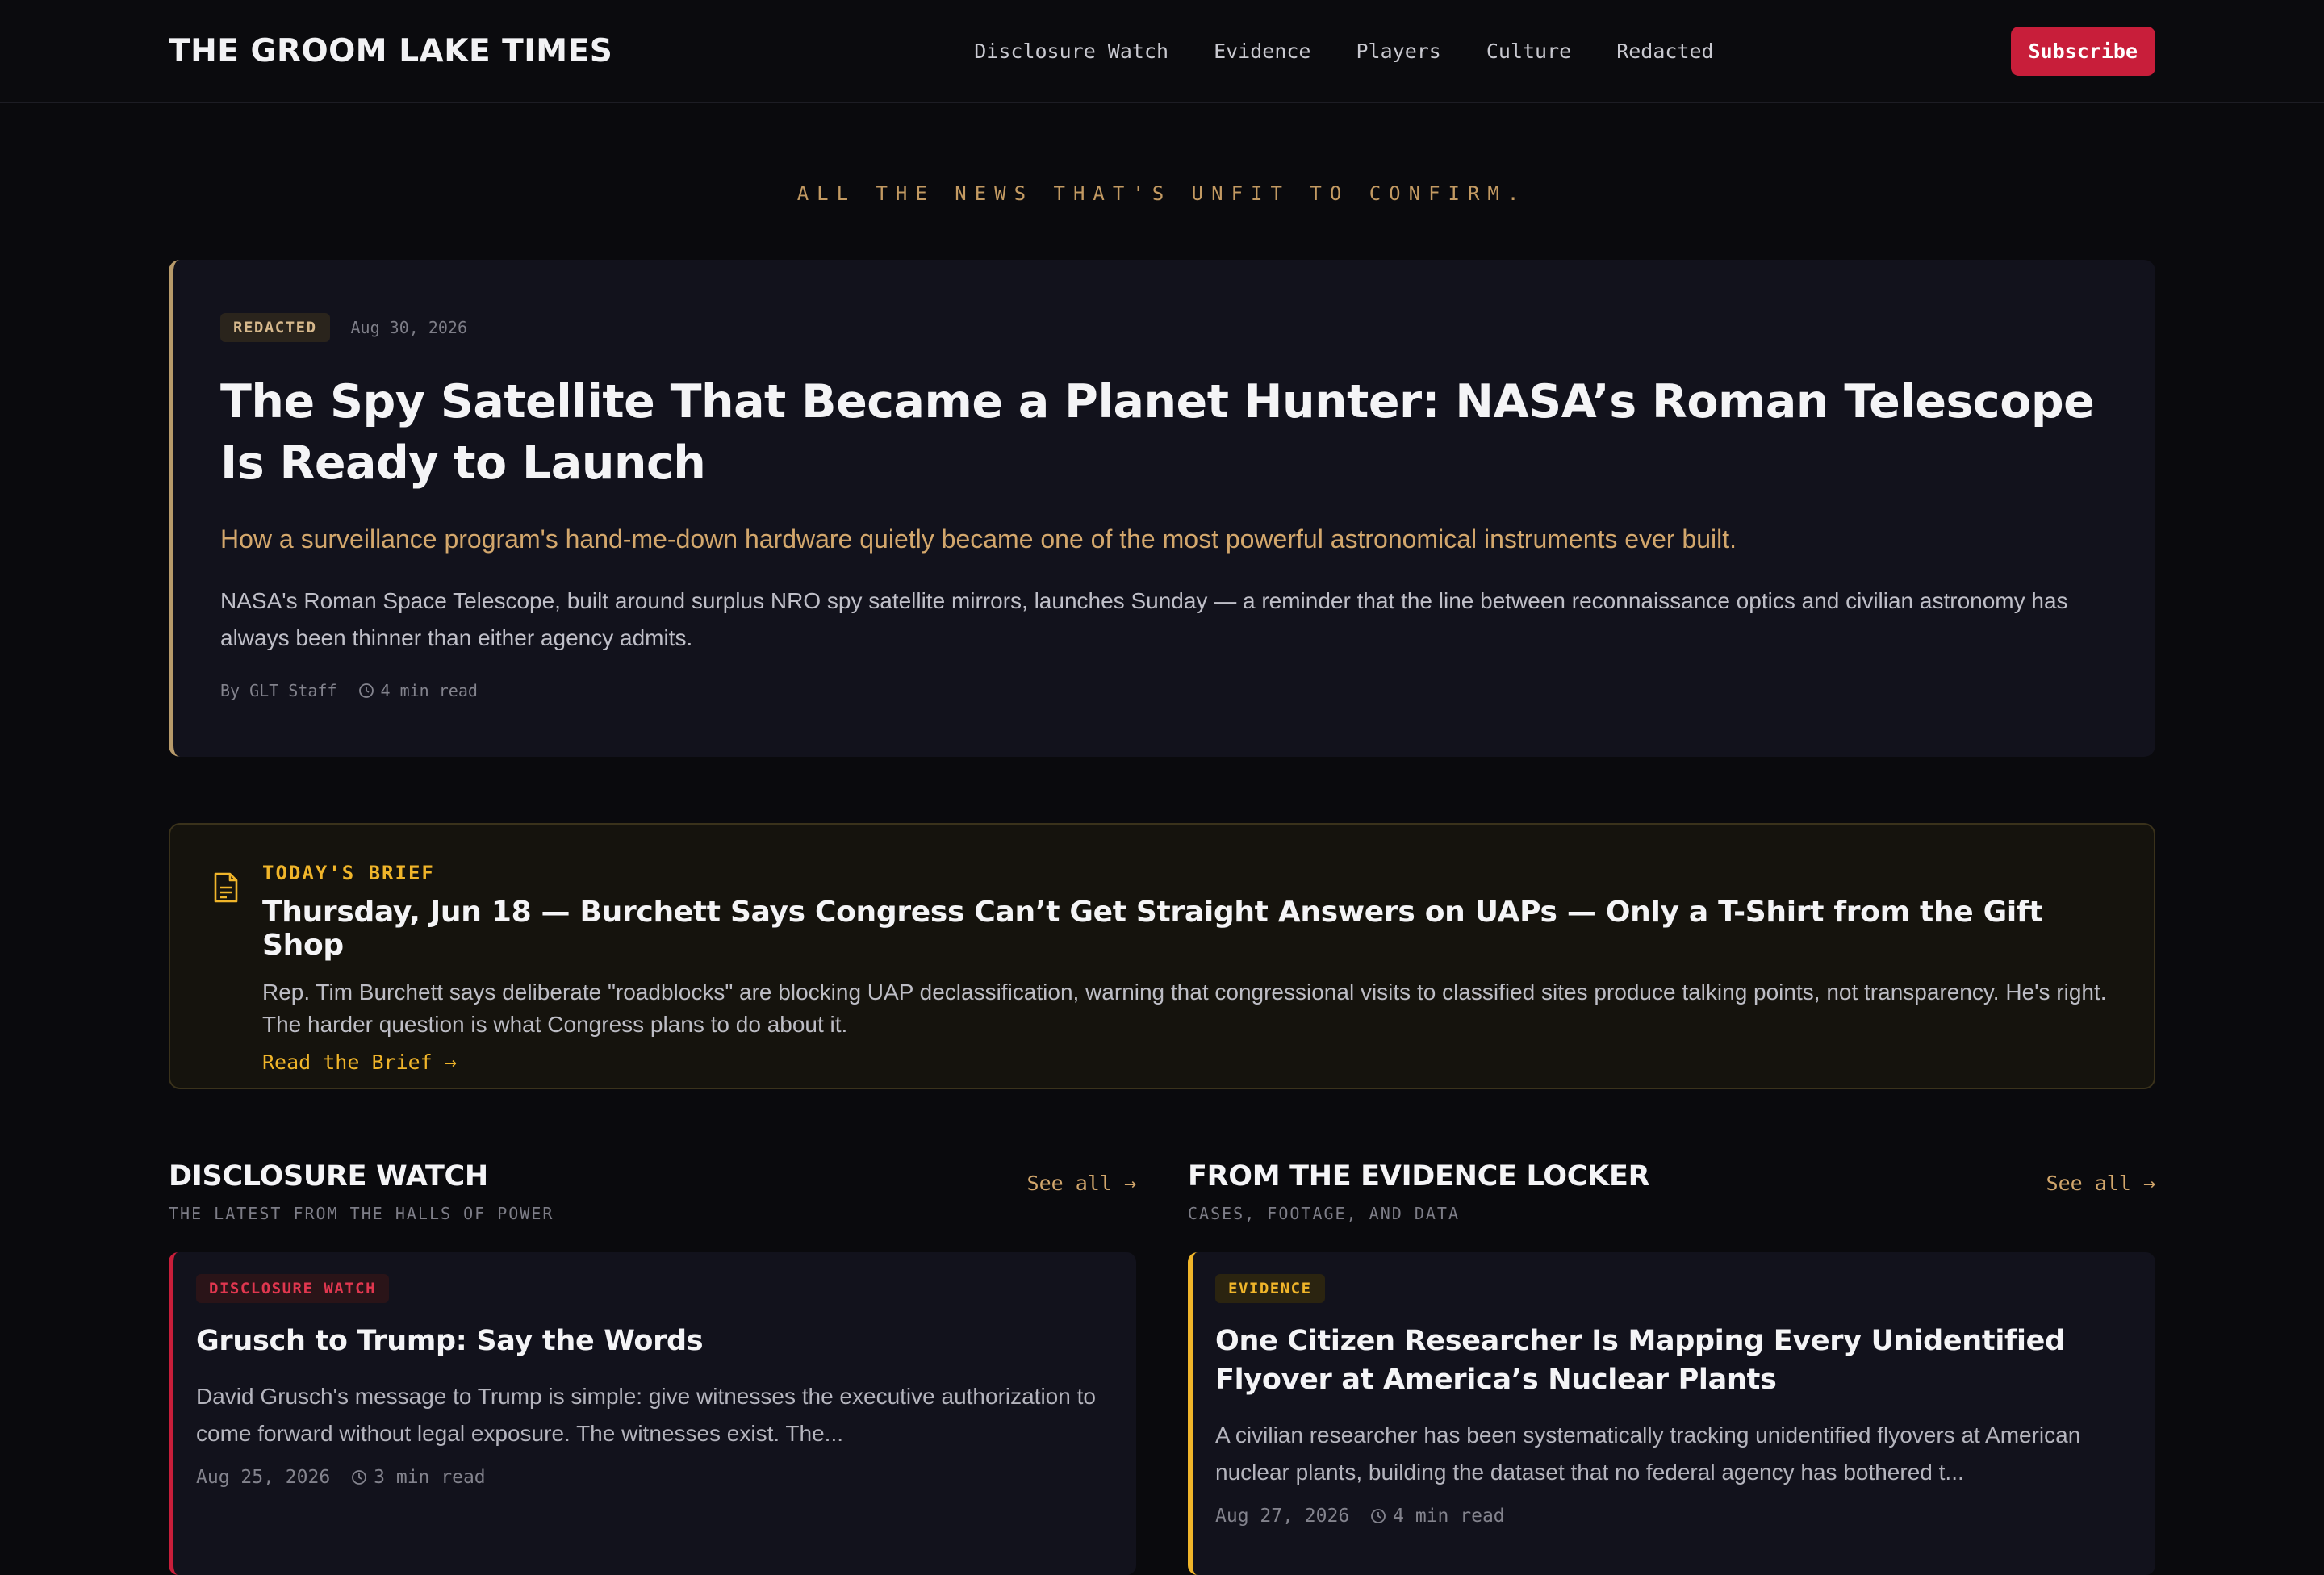 This screenshot has height=1575, width=2324. I want to click on read-brief-link: Read the Brief →, so click(359, 1062).